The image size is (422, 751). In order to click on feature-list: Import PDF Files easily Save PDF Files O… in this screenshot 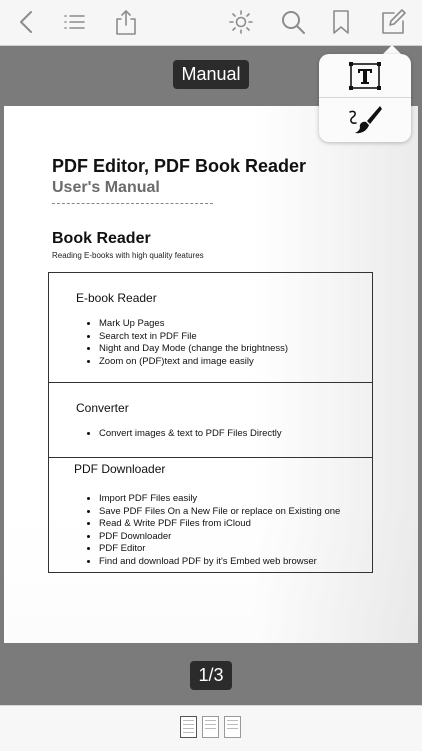, I will do `click(213, 531)`.